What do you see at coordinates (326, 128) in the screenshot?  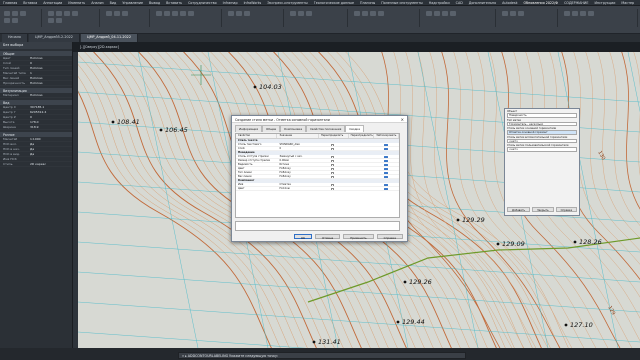 I see `dialog-tab: Свойства положения` at bounding box center [326, 128].